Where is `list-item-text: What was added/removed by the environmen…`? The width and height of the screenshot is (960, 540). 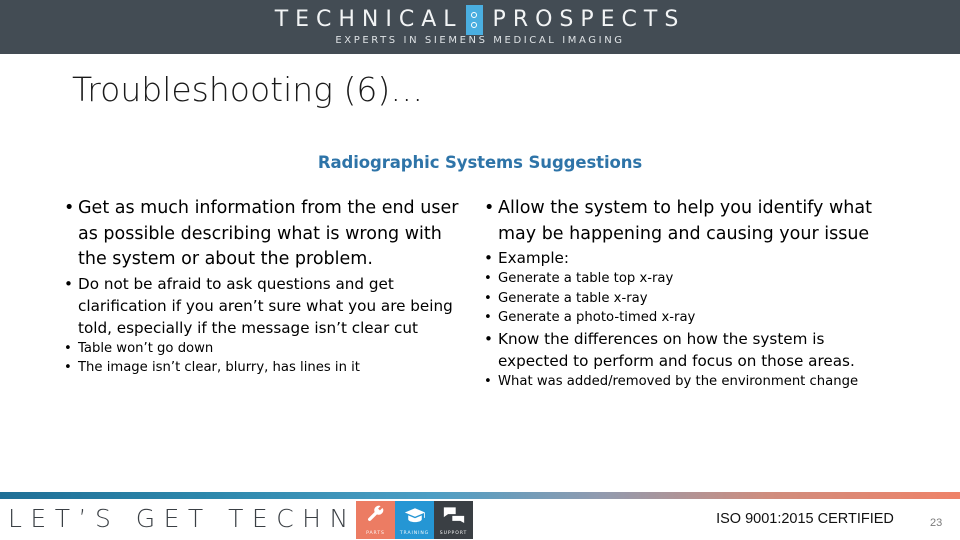 list-item-text: What was added/removed by the environmen… is located at coordinates (678, 381).